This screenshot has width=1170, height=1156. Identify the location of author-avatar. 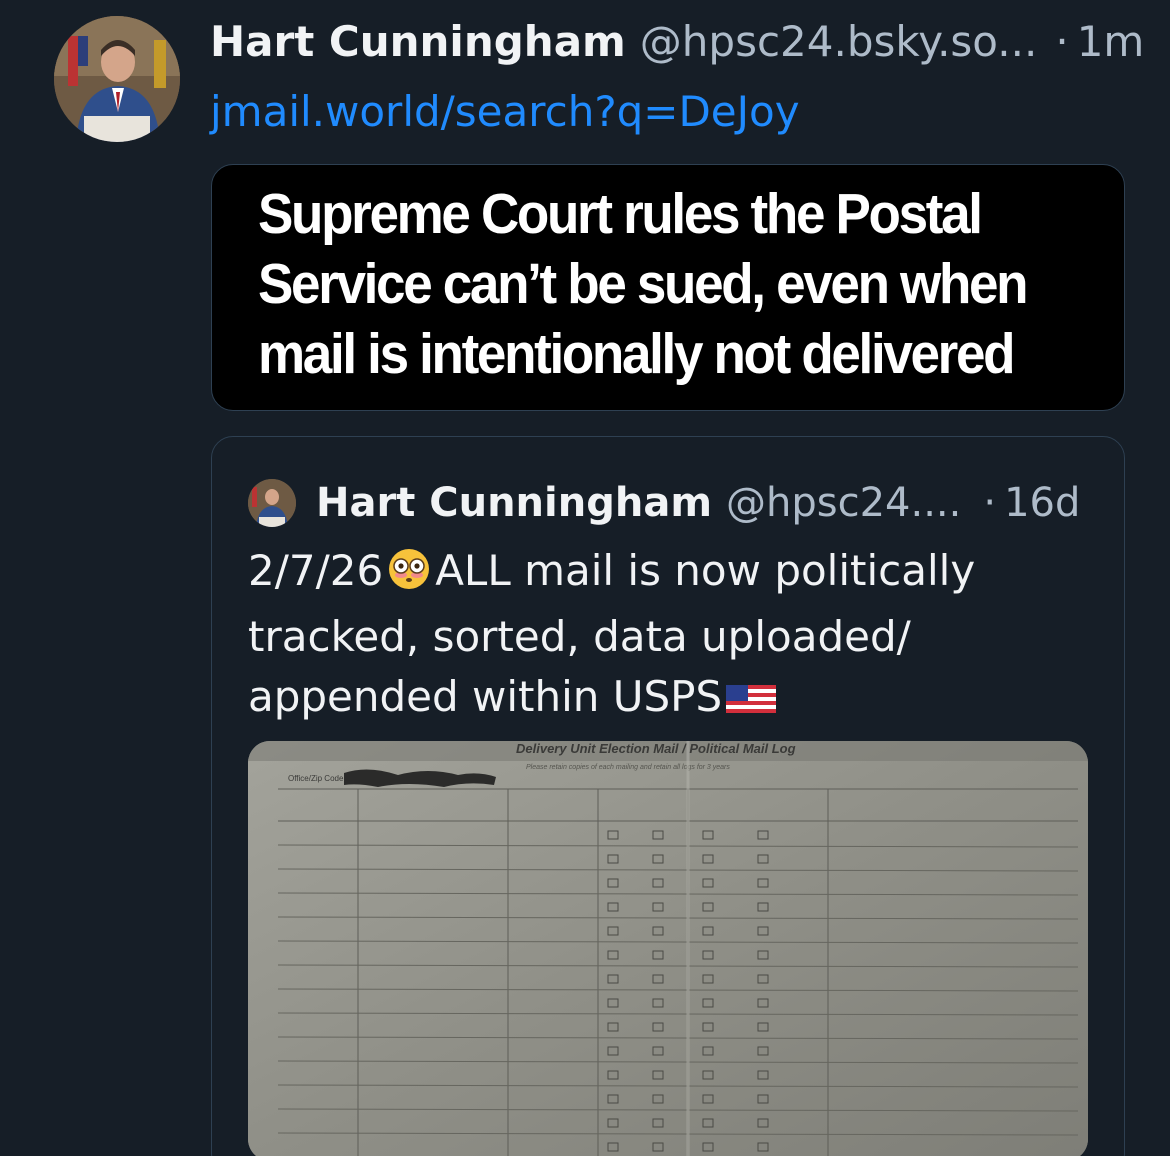
(117, 79).